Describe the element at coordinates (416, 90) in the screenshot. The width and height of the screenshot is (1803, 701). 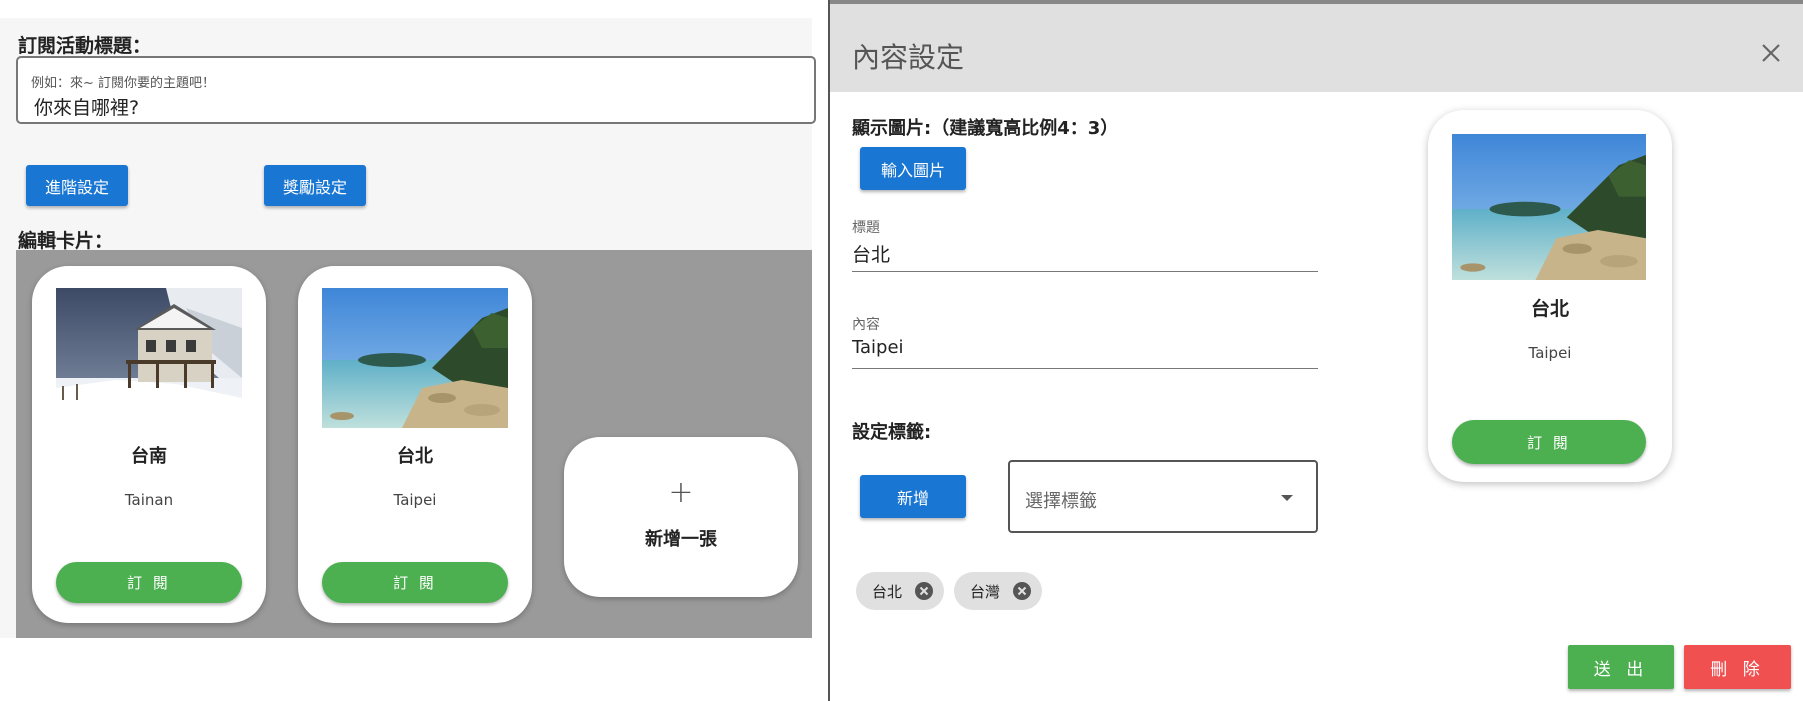
I see `subscription-title-input: 例如：來~ 訂閱你要的主題吧！ 你來自哪裡?` at that location.